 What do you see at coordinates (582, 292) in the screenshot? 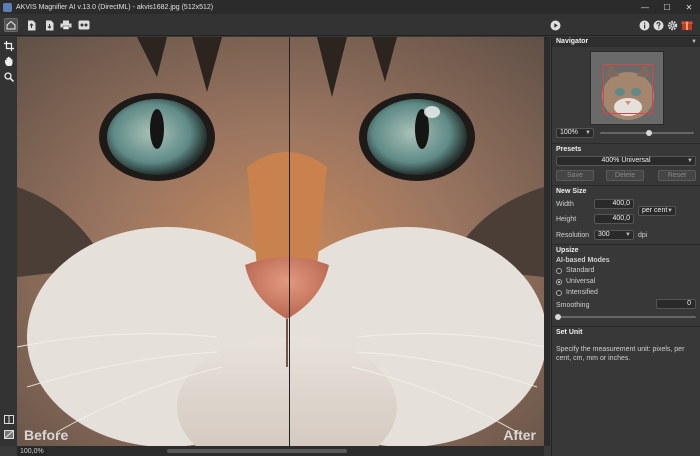
I see `mode-intensified-label: Intensified` at bounding box center [582, 292].